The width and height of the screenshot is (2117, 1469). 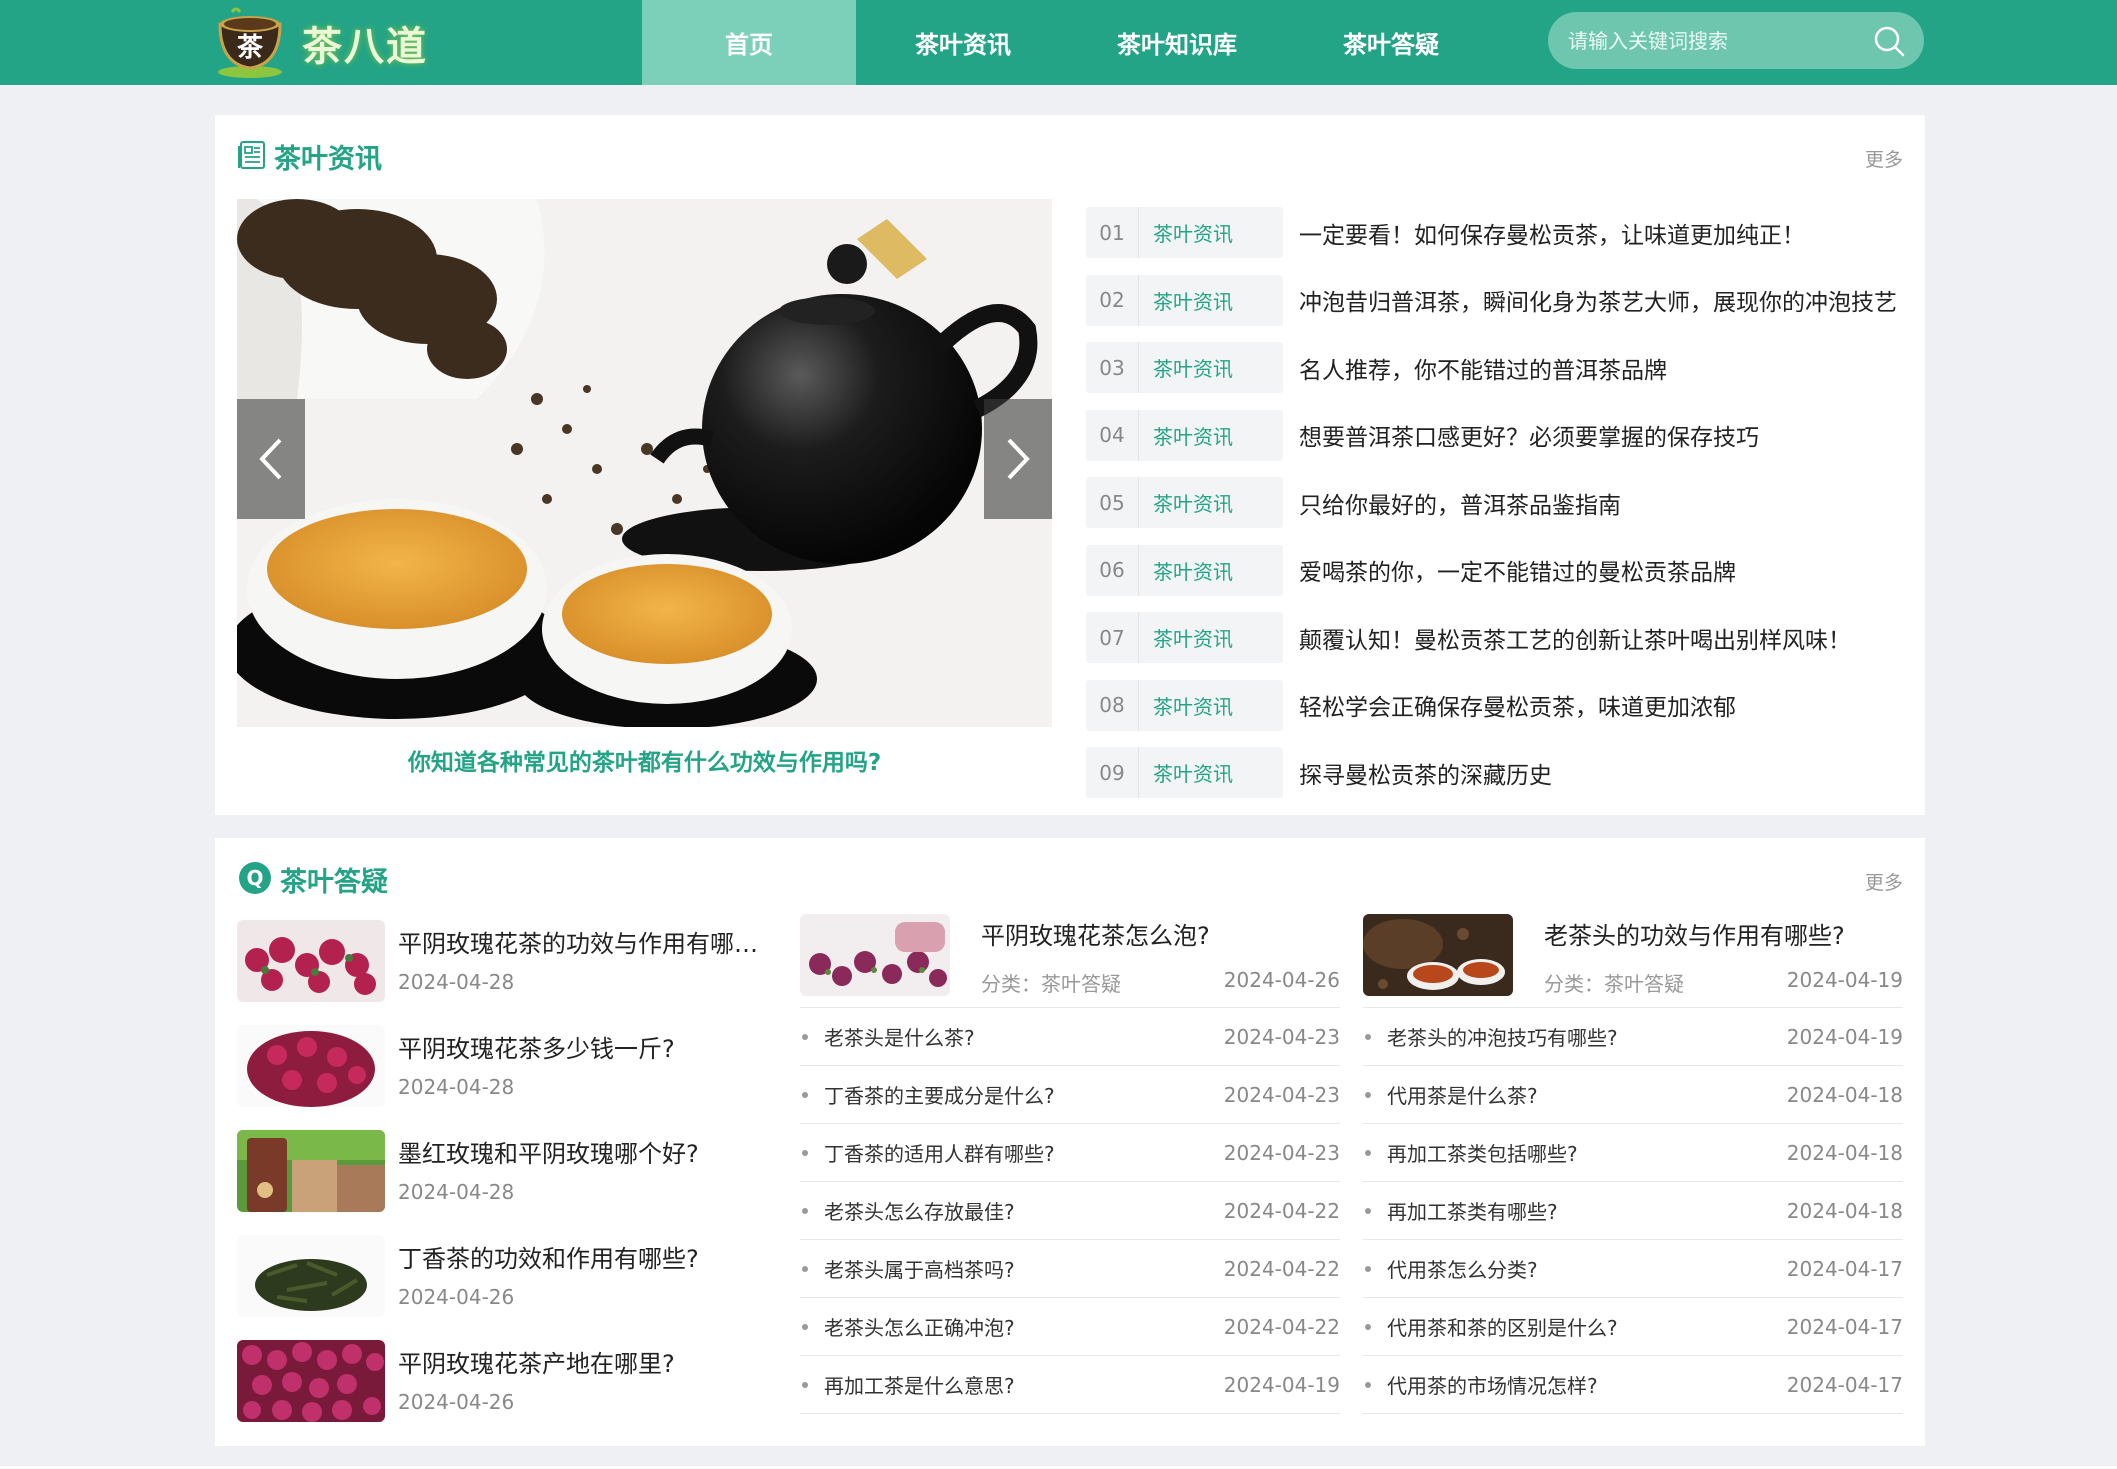 What do you see at coordinates (919, 1268) in the screenshot?
I see `qa-row-title: 老茶头属于高档茶吗?` at bounding box center [919, 1268].